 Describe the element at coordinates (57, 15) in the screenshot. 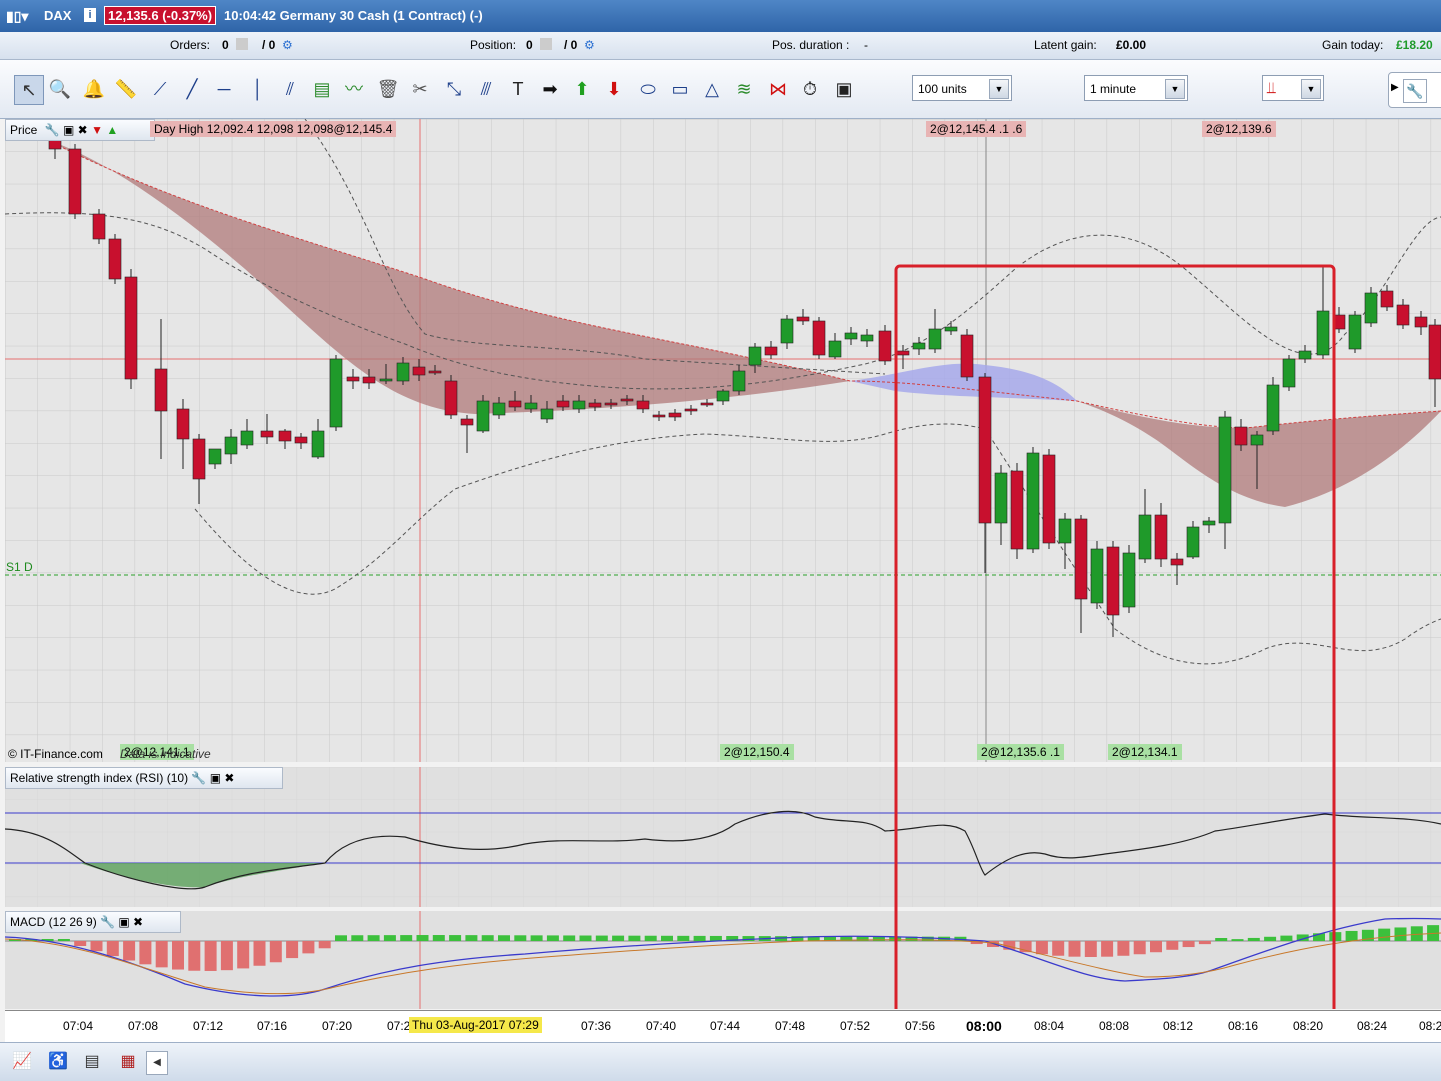

I see `instrument-name: DAX` at that location.